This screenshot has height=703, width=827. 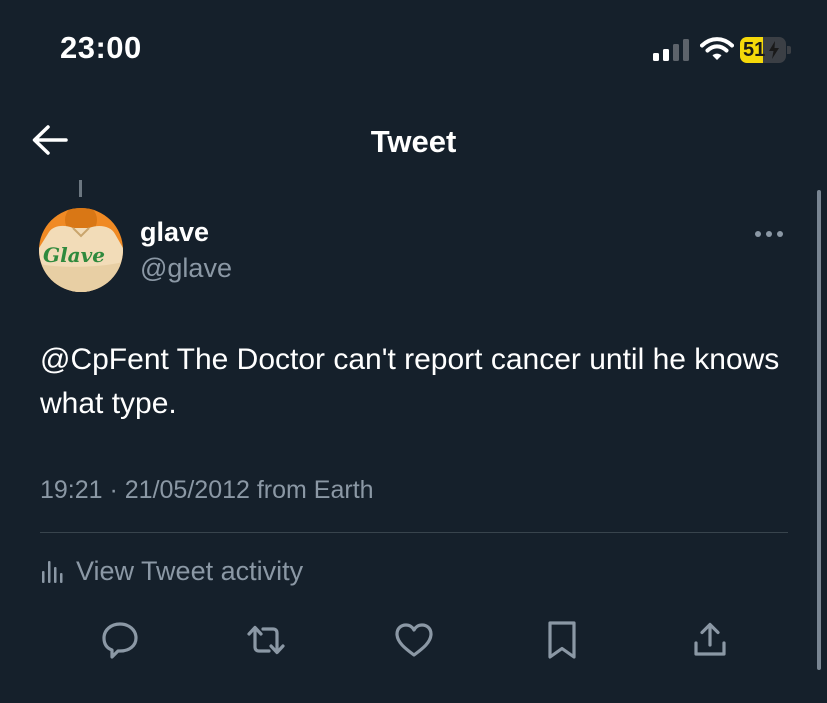 What do you see at coordinates (671, 50) in the screenshot?
I see `signal-icon` at bounding box center [671, 50].